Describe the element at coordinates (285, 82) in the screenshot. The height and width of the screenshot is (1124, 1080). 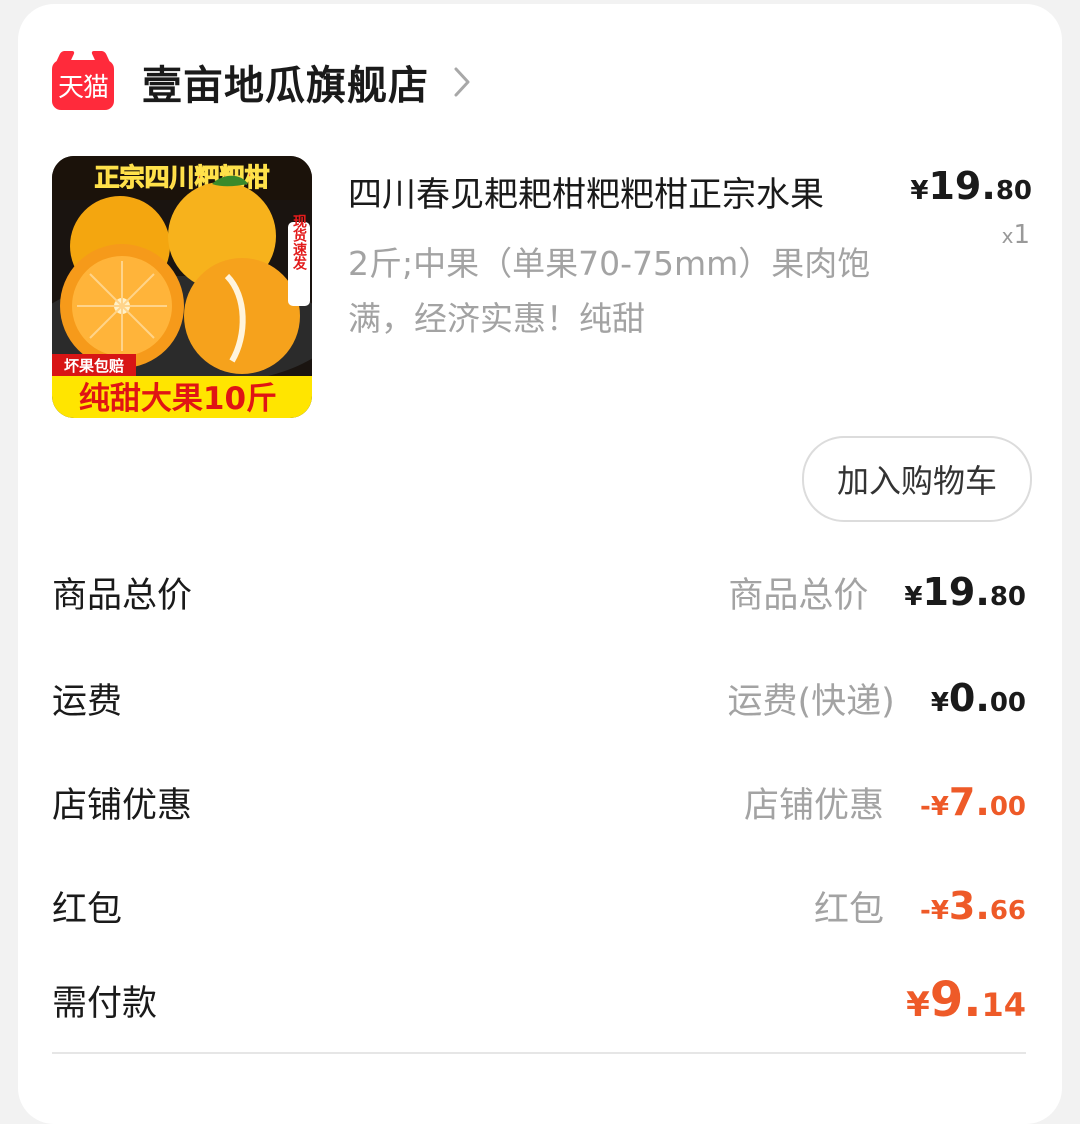
I see `shop-name: 壹亩地瓜旗舰店` at that location.